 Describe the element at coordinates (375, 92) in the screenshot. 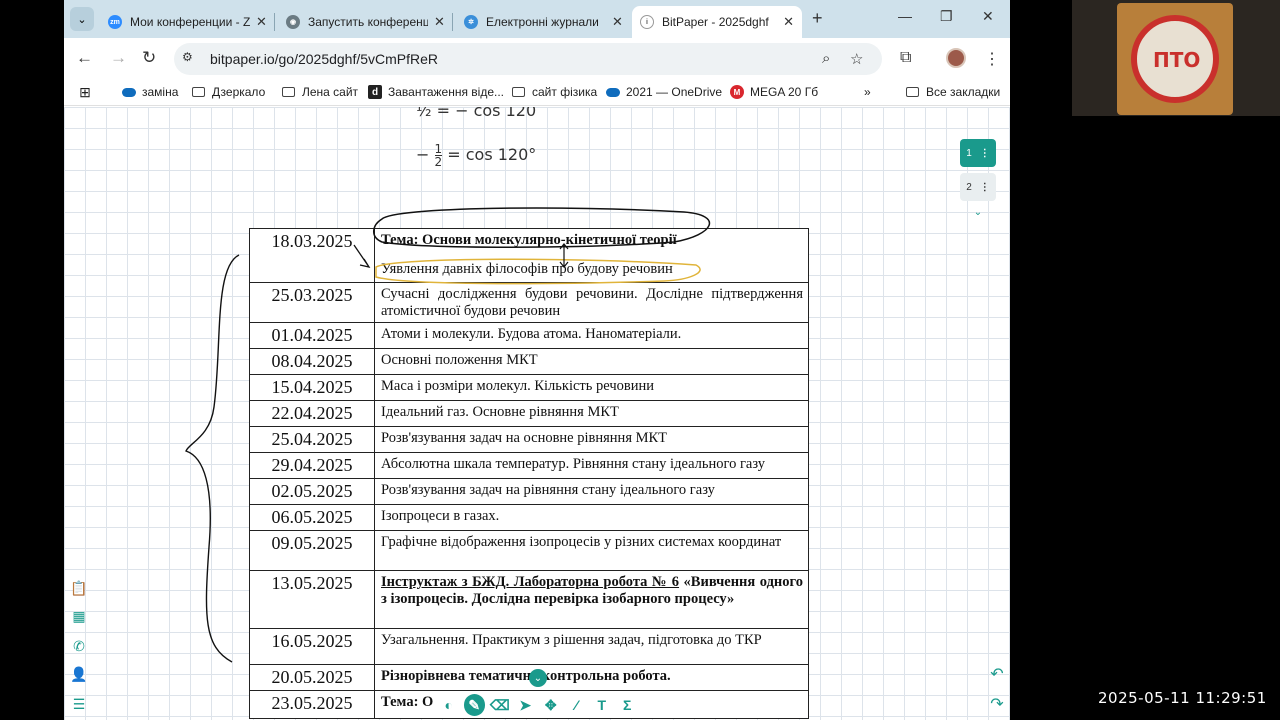

I see `d-icon: d` at that location.